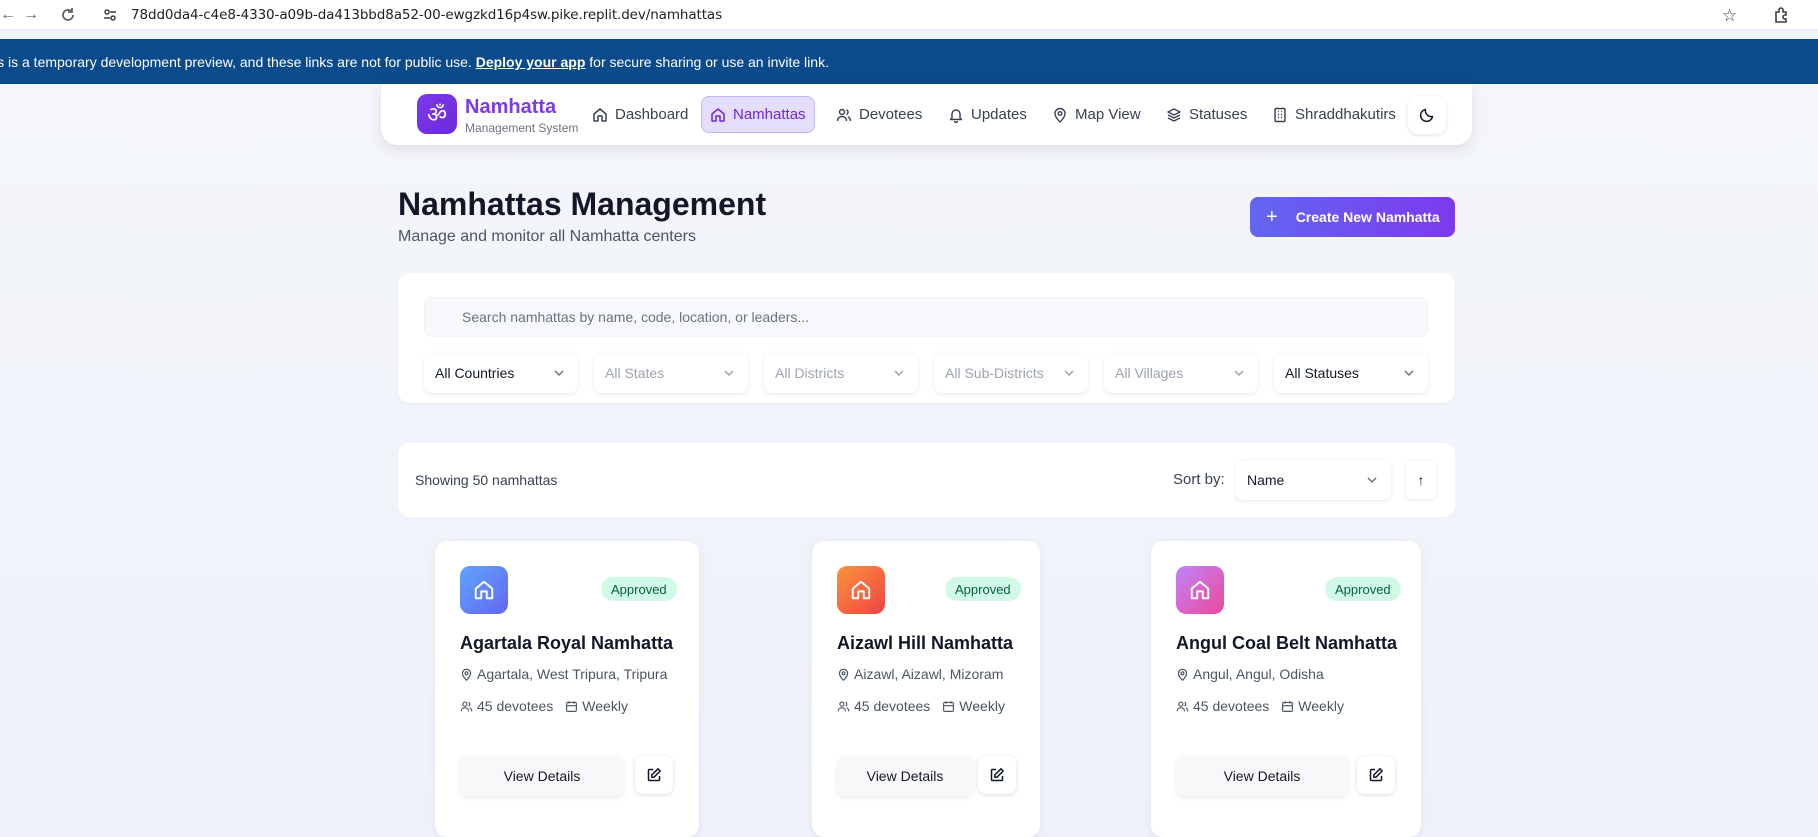 The width and height of the screenshot is (1818, 837). I want to click on results-count: Showing 50 namhattas, so click(486, 480).